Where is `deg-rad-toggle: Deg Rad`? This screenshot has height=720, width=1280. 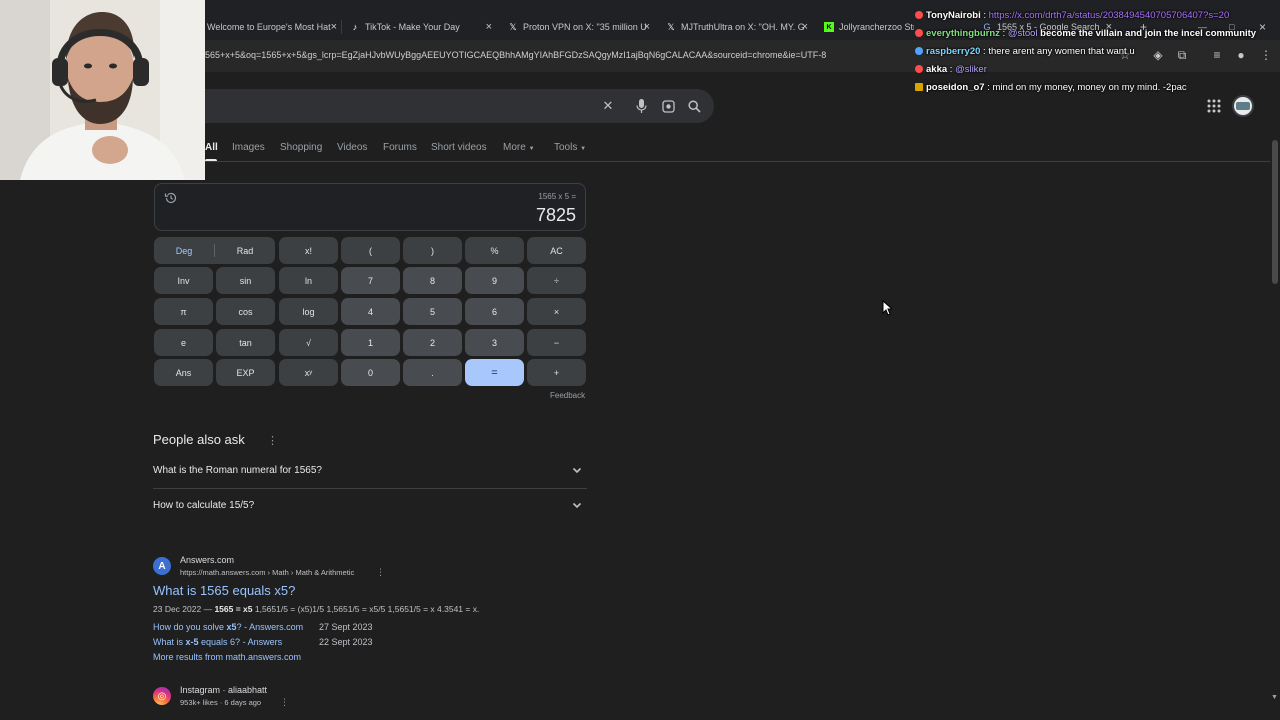 deg-rad-toggle: Deg Rad is located at coordinates (214, 250).